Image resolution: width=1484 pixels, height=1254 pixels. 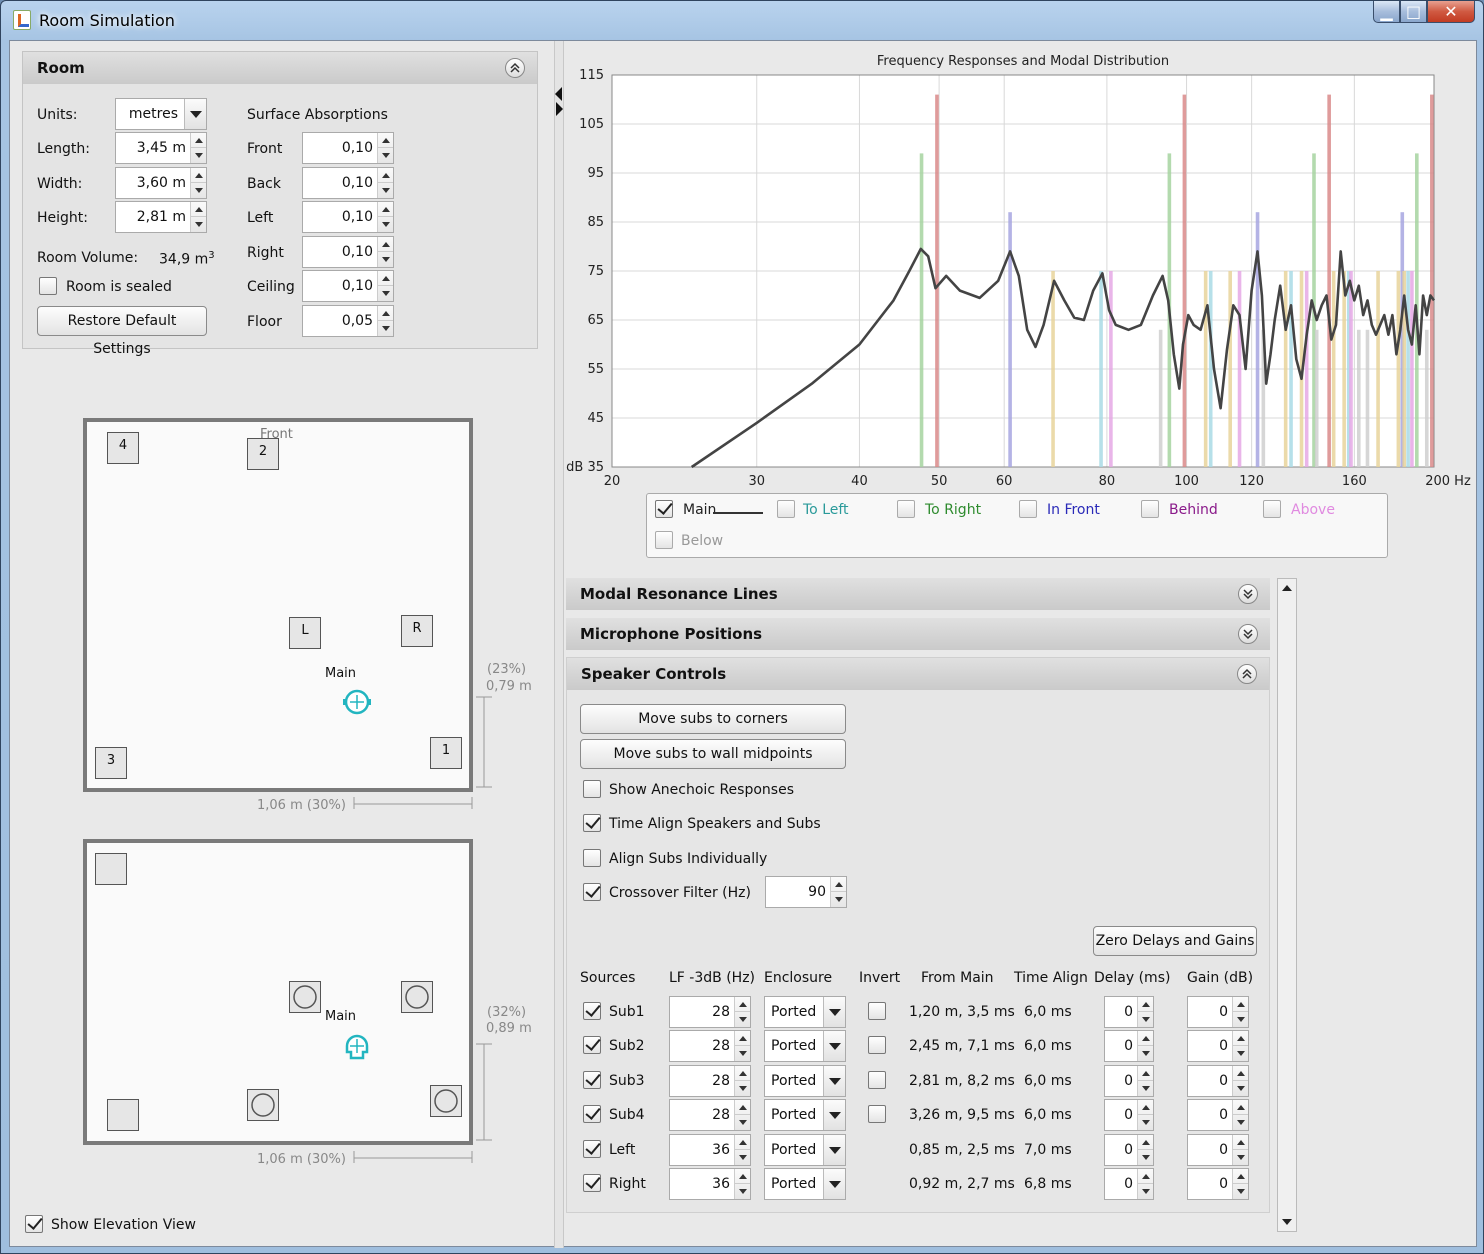 What do you see at coordinates (305, 997) in the screenshot?
I see `speaker-left-driver` at bounding box center [305, 997].